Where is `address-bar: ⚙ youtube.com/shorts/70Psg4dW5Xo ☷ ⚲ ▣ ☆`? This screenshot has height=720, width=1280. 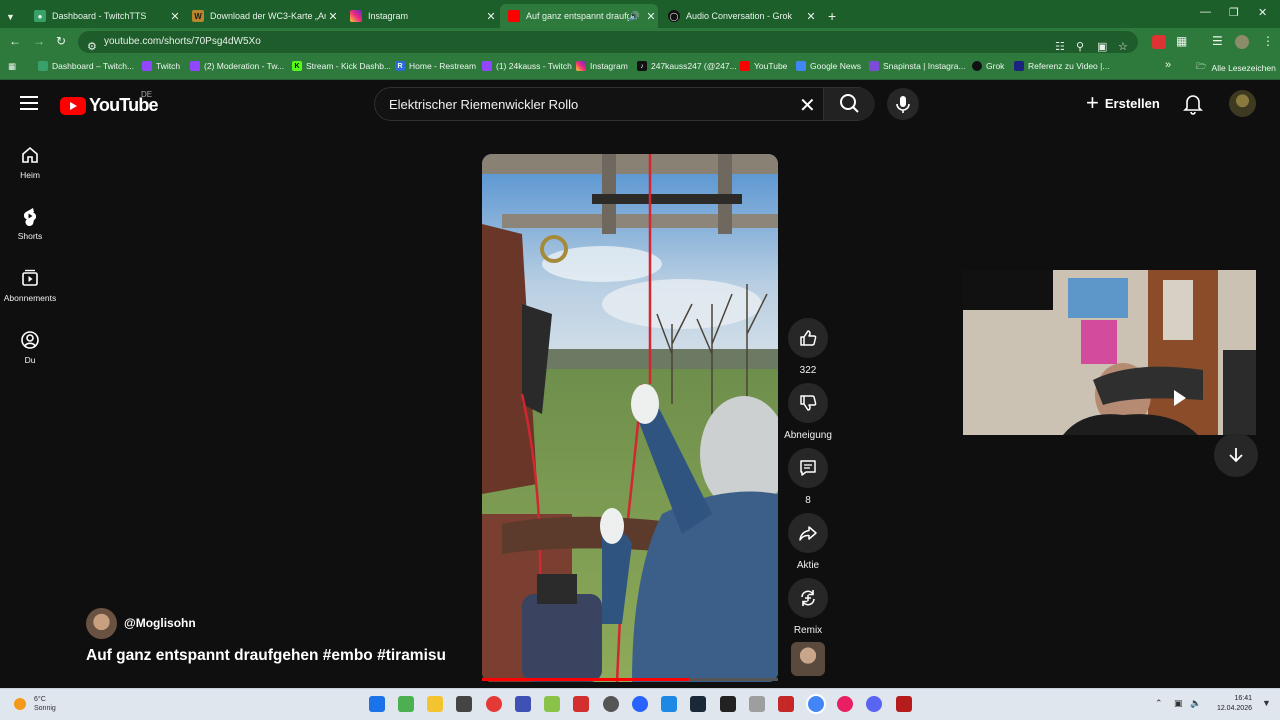 address-bar: ⚙ youtube.com/shorts/70Psg4dW5Xo ☷ ⚲ ▣ ☆ is located at coordinates (608, 42).